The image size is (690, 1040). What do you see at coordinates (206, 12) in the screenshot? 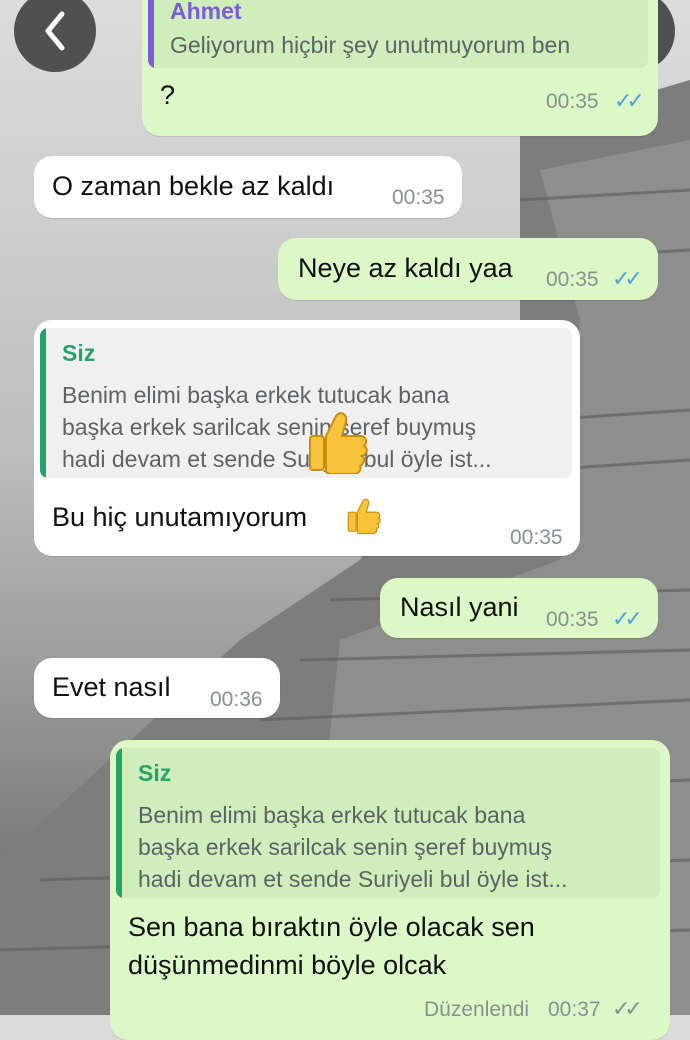
I see `quote-author: Ahmet` at bounding box center [206, 12].